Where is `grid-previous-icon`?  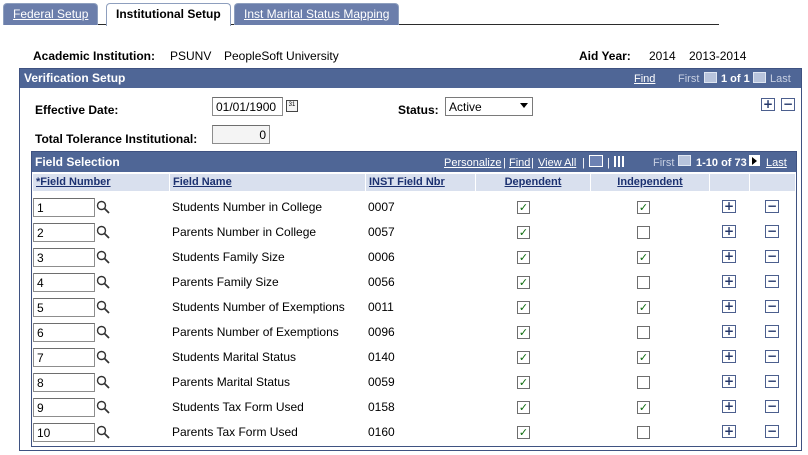 grid-previous-icon is located at coordinates (684, 160).